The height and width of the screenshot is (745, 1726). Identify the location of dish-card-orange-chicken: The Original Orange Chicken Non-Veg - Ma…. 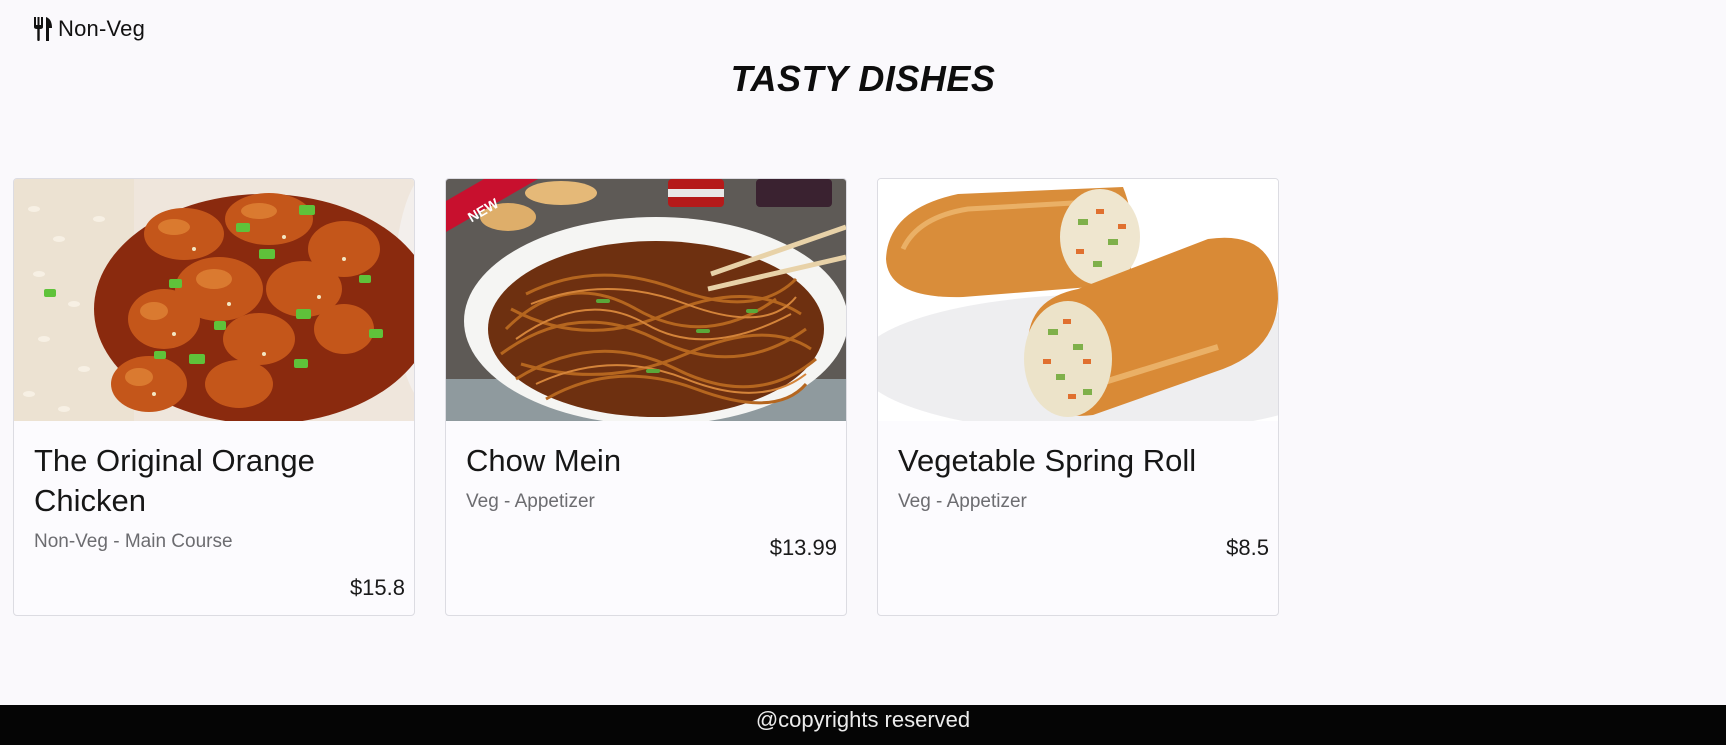
(214, 397).